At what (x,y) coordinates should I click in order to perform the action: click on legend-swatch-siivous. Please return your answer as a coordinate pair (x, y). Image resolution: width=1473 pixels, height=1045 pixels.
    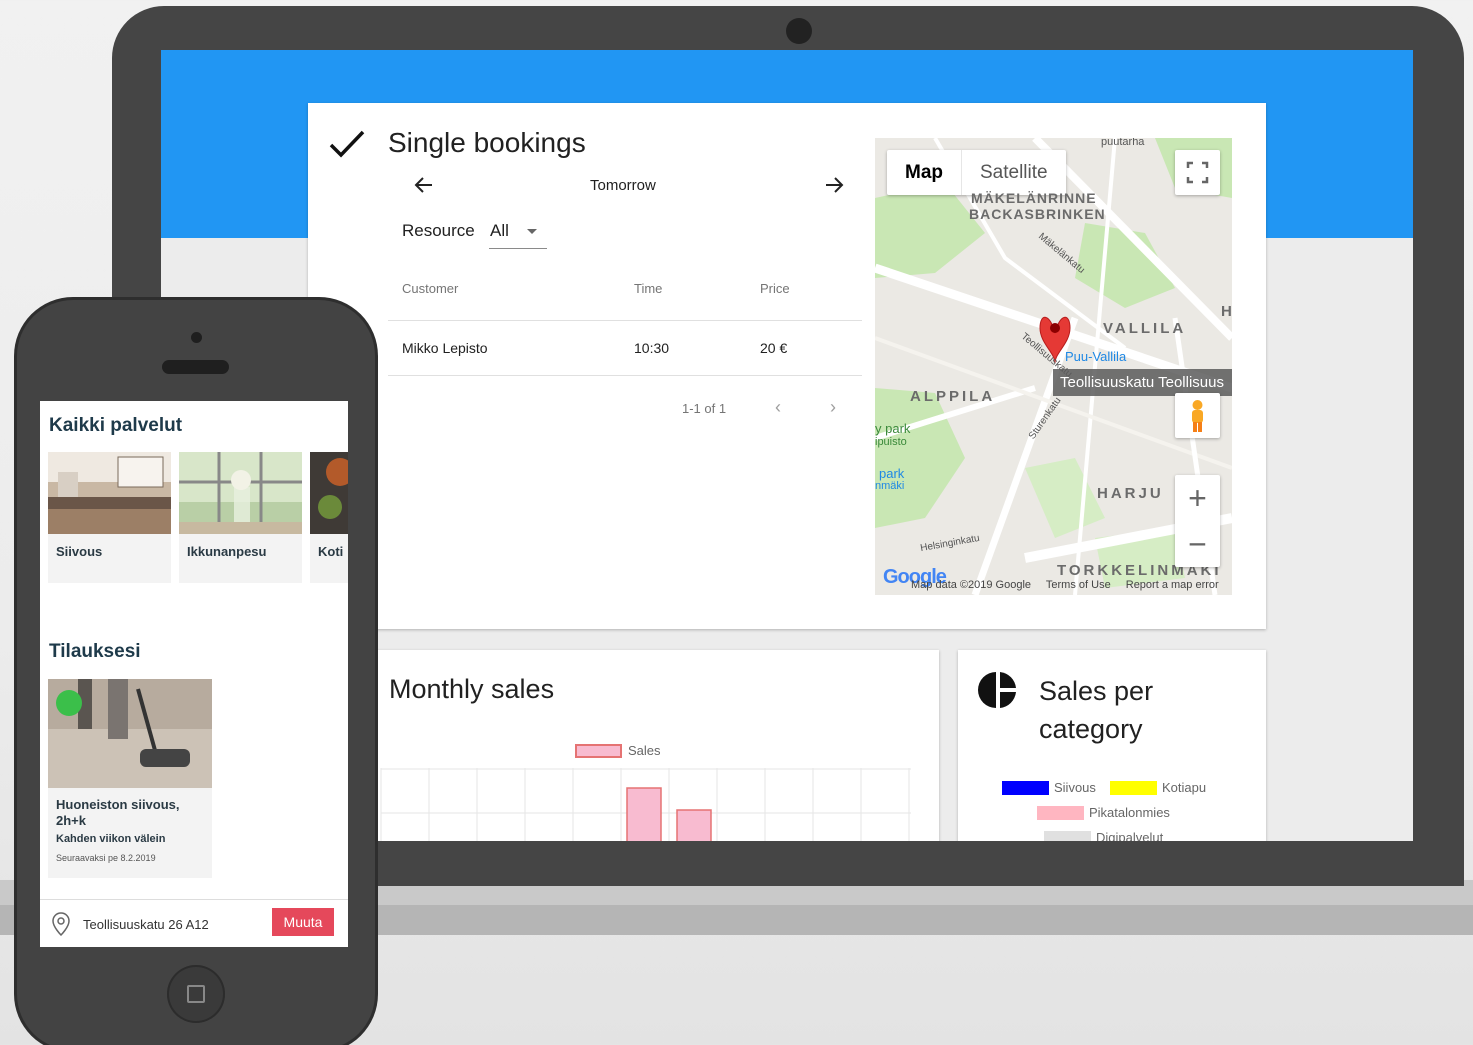
    Looking at the image, I should click on (1025, 788).